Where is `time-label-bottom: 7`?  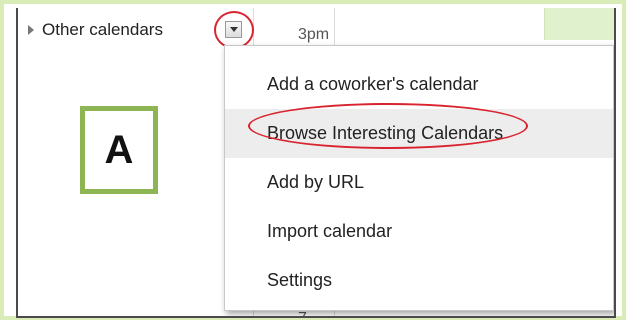 time-label-bottom: 7 is located at coordinates (302, 313).